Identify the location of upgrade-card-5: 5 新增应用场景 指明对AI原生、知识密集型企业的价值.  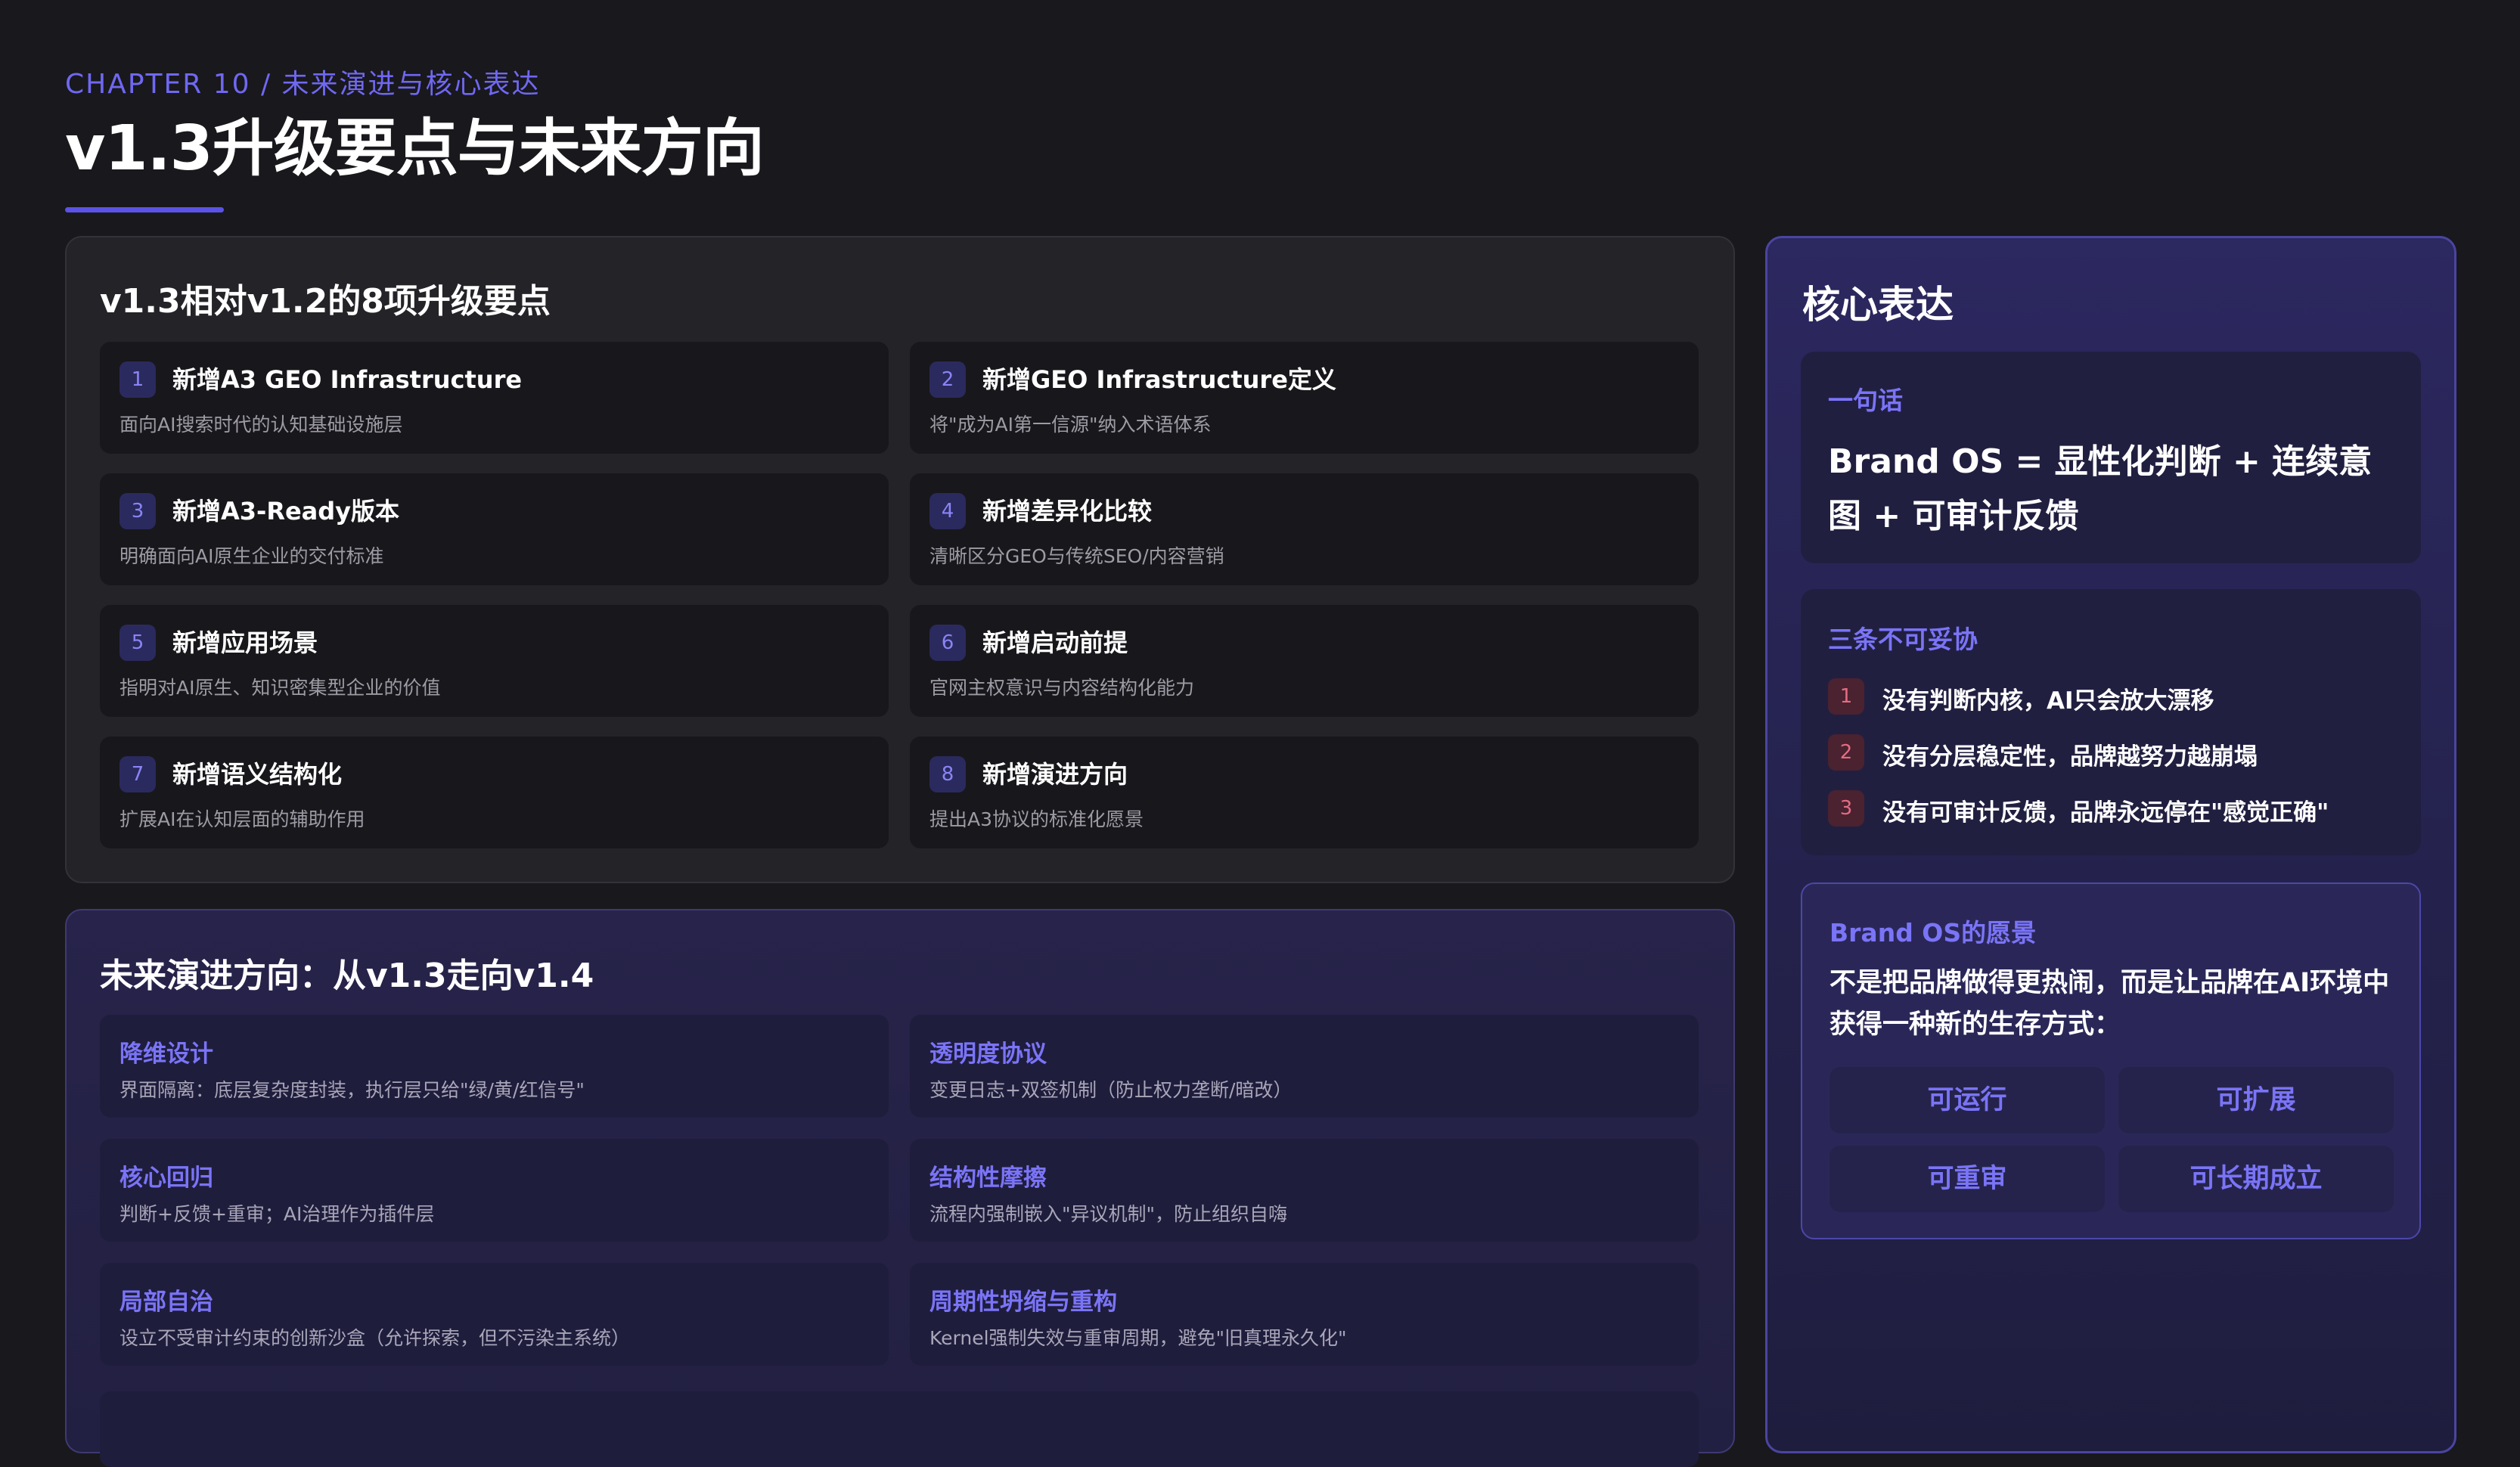
(494, 661).